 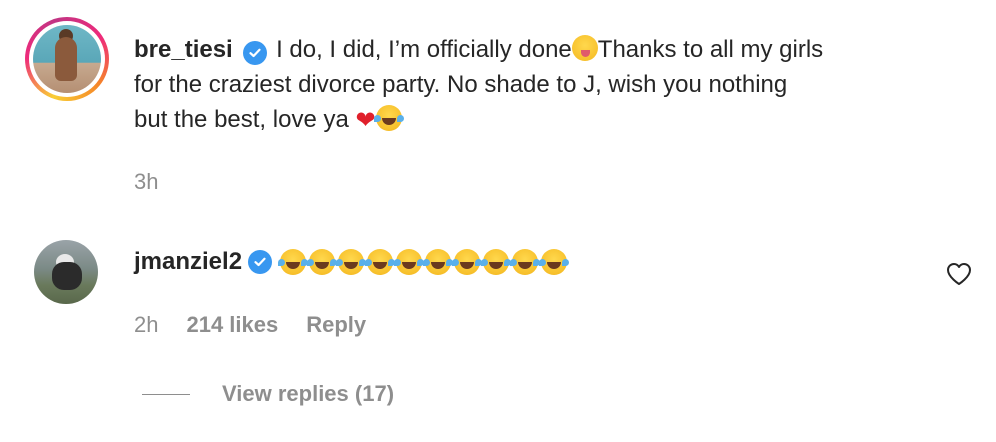 I want to click on username-bre-tiesi: bre_tiesi, so click(x=183, y=49).